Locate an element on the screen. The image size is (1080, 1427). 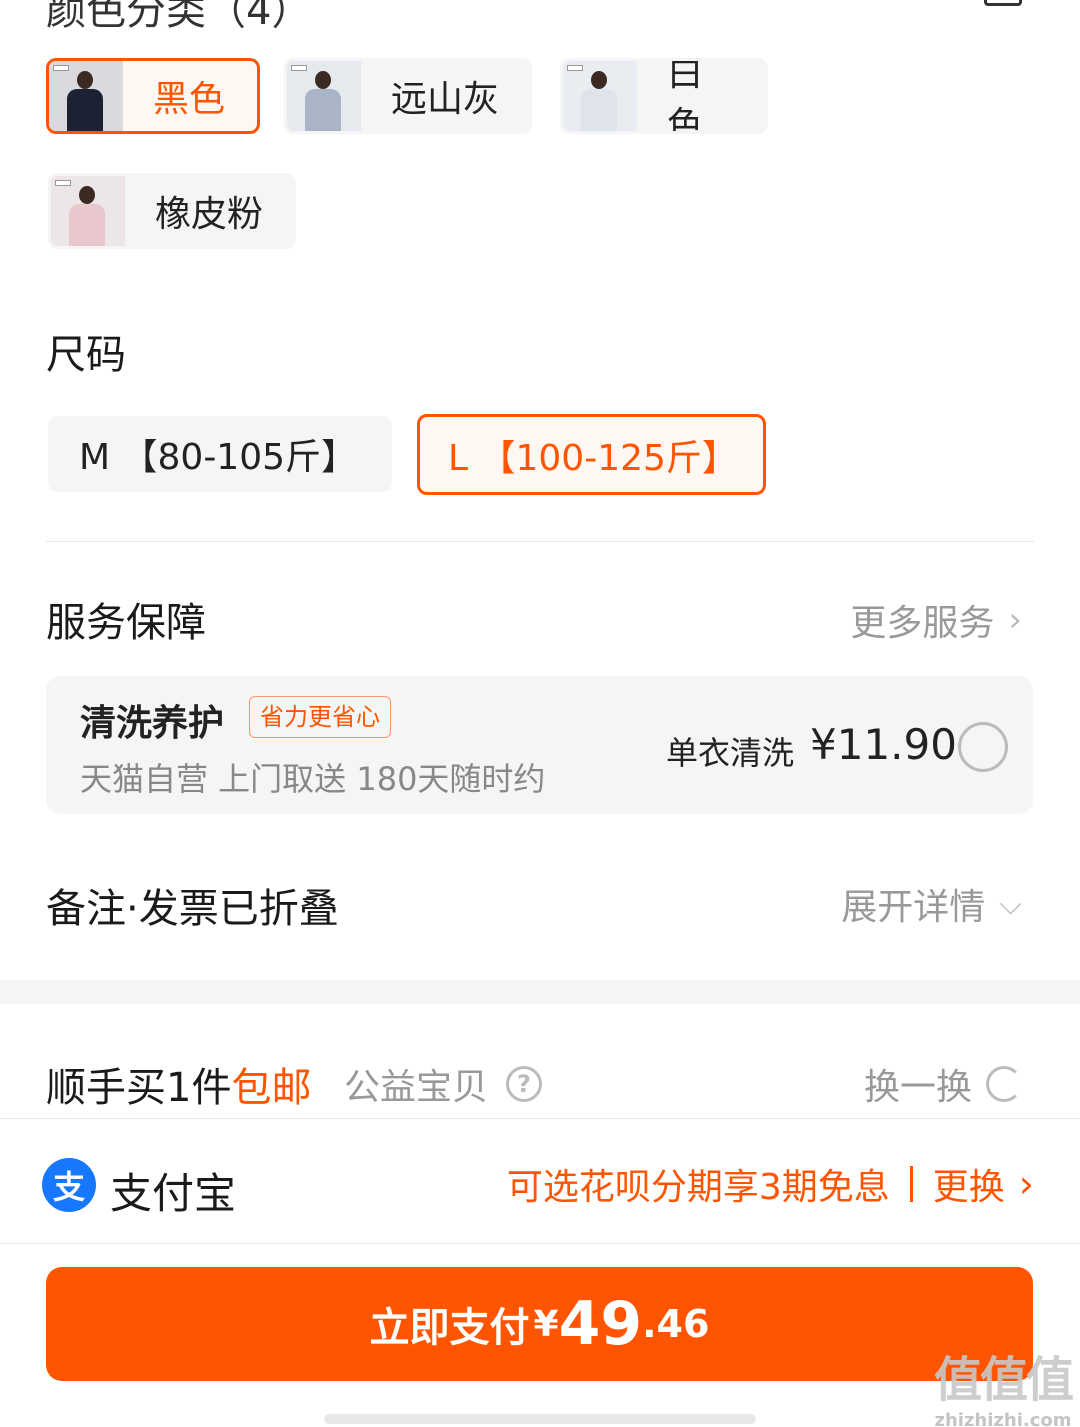
addon-subtitle: 公益宝贝 is located at coordinates (416, 1087).